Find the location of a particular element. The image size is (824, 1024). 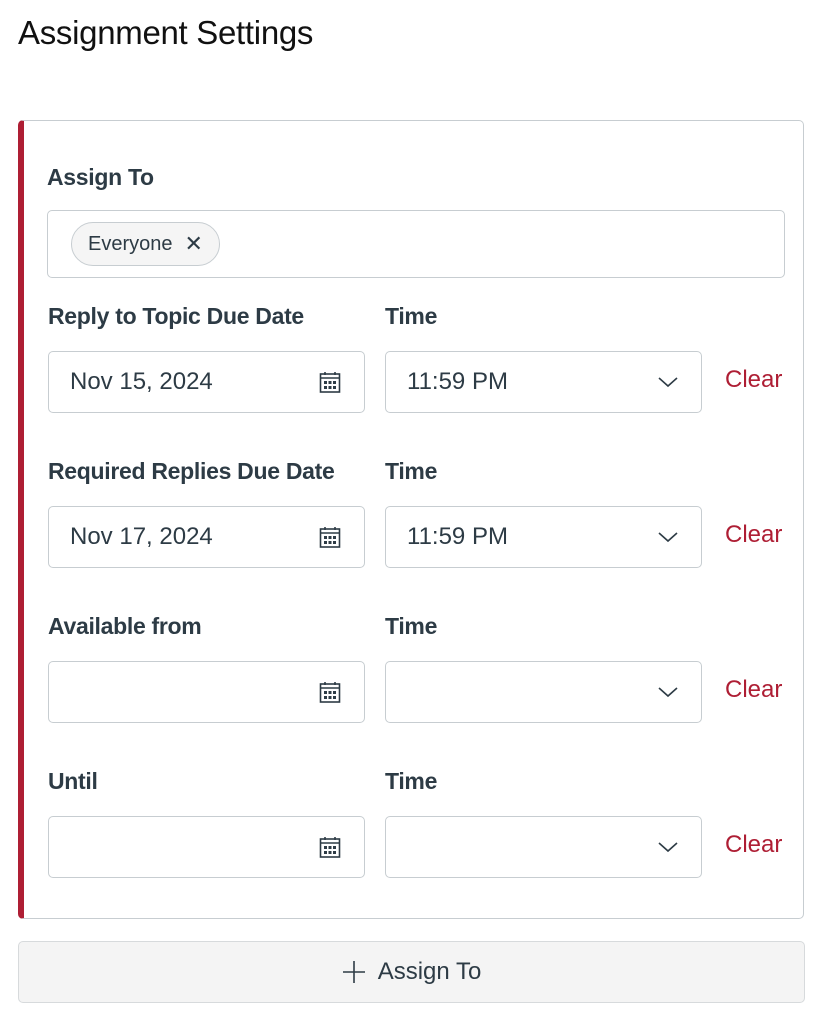

reply-due-time-label: Time is located at coordinates (411, 316).